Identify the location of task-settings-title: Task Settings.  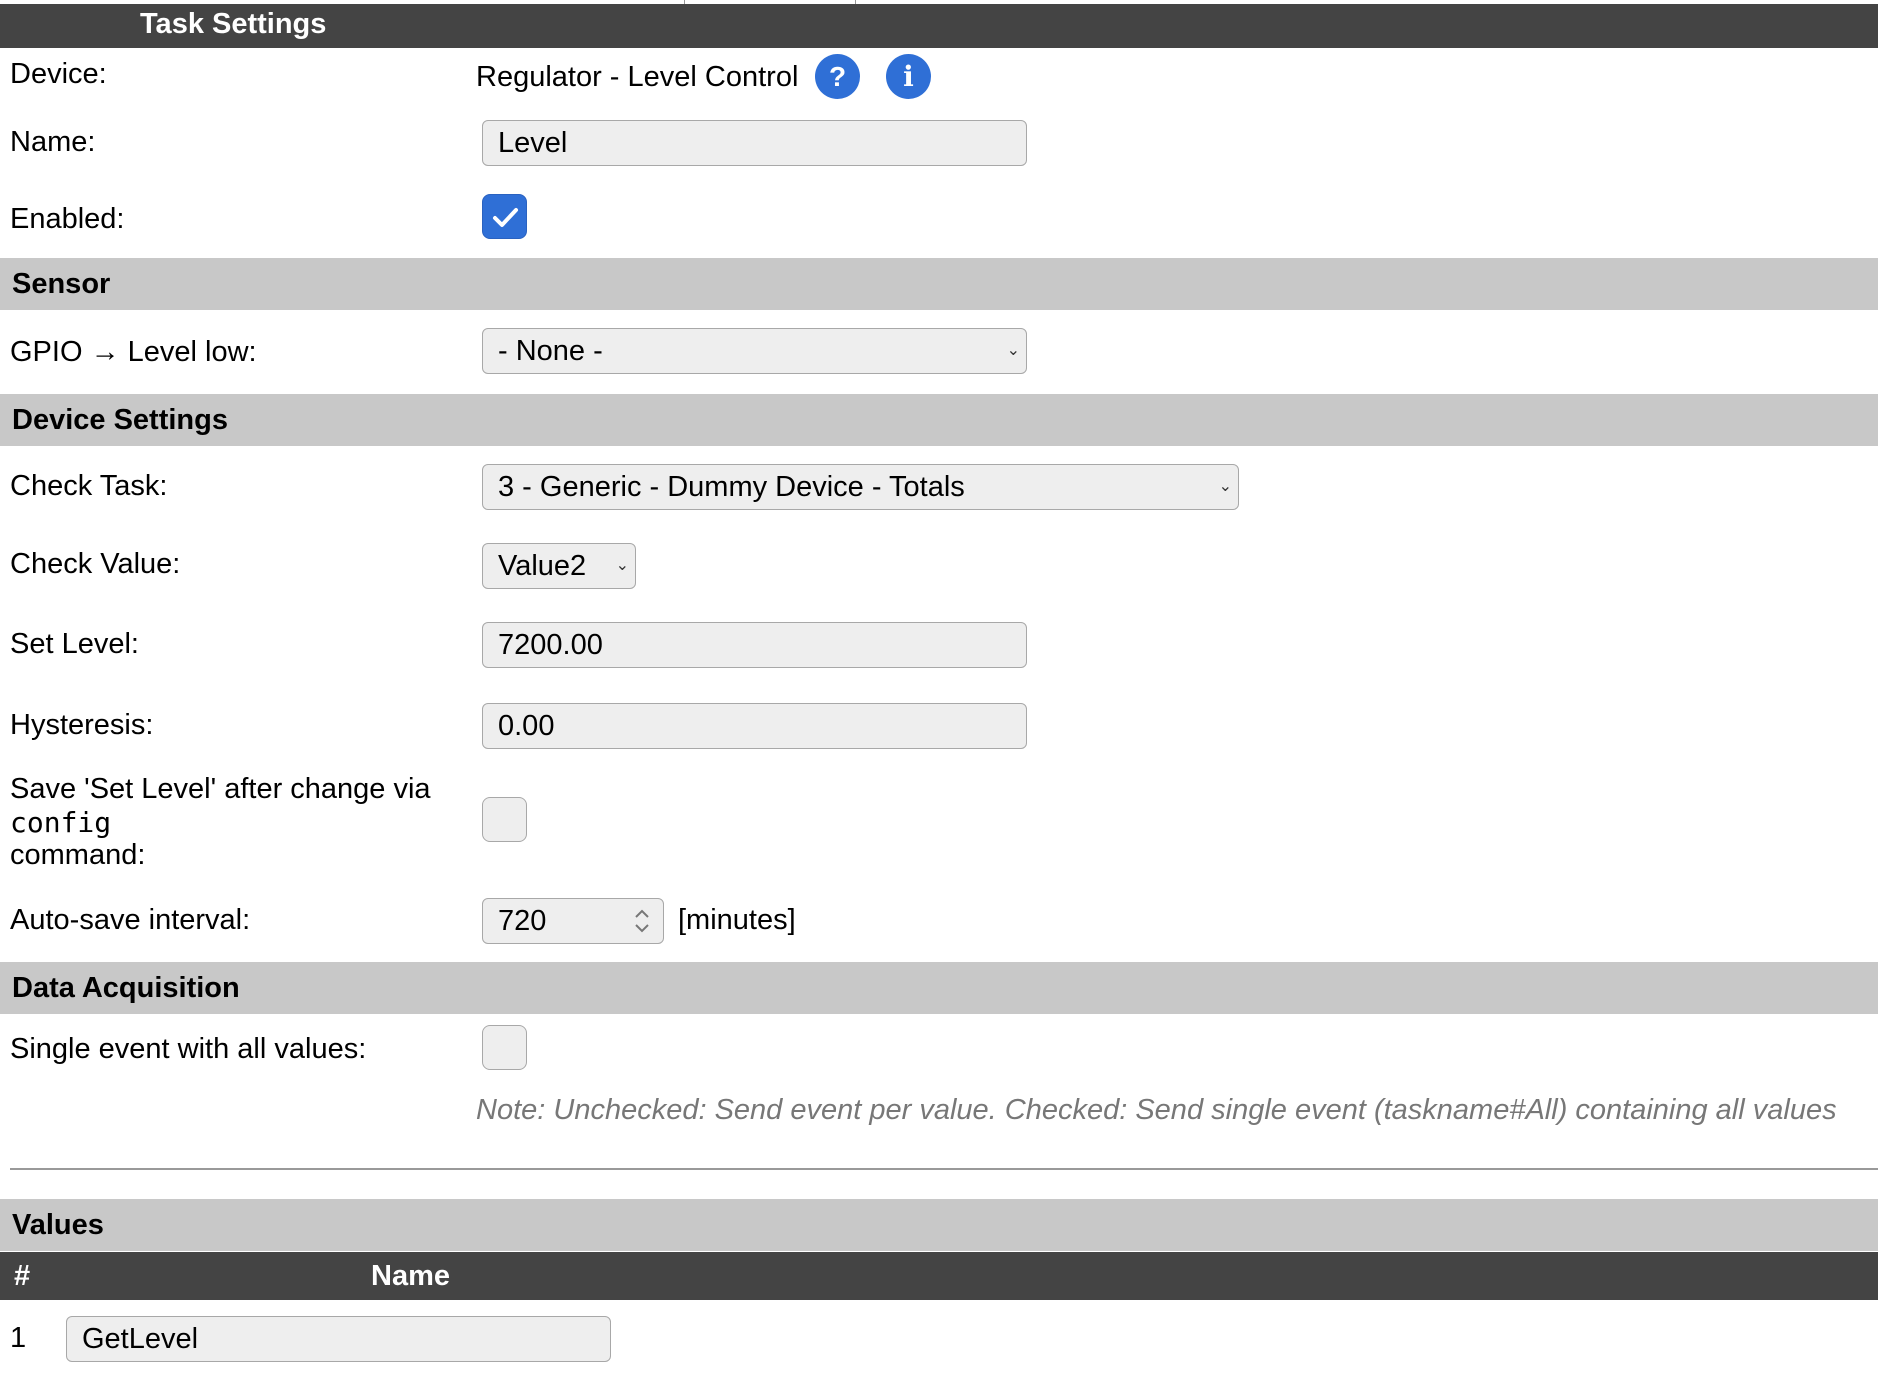
(233, 24).